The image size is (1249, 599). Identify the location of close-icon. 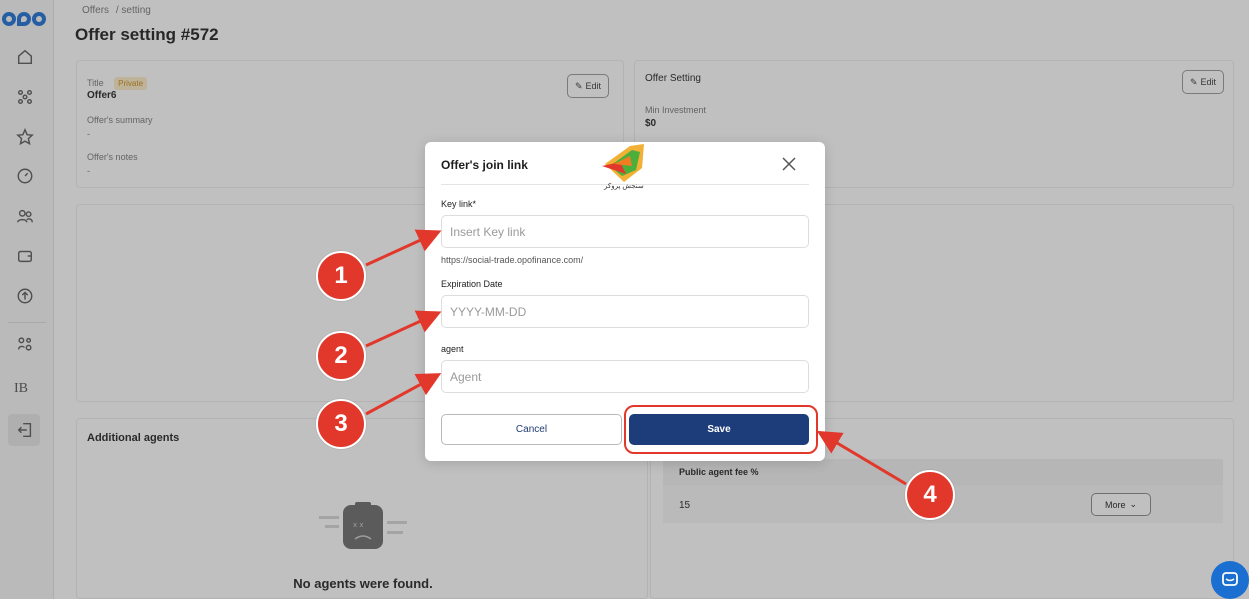
(789, 164).